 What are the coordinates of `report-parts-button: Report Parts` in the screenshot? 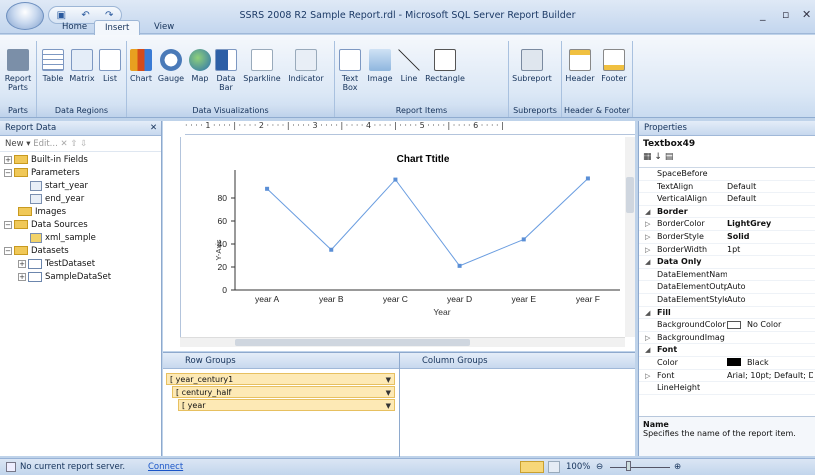 It's located at (18, 70).